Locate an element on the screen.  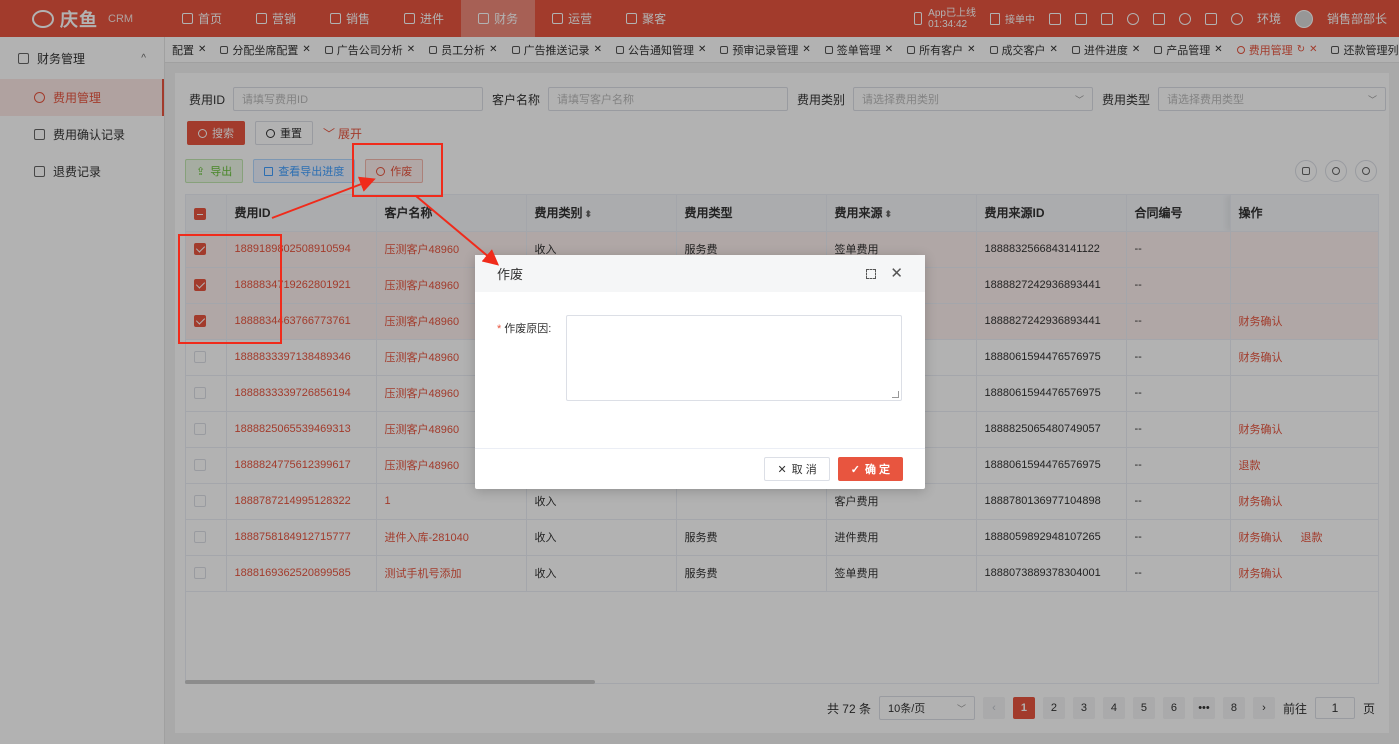
void-reason-textarea is located at coordinates (734, 358).